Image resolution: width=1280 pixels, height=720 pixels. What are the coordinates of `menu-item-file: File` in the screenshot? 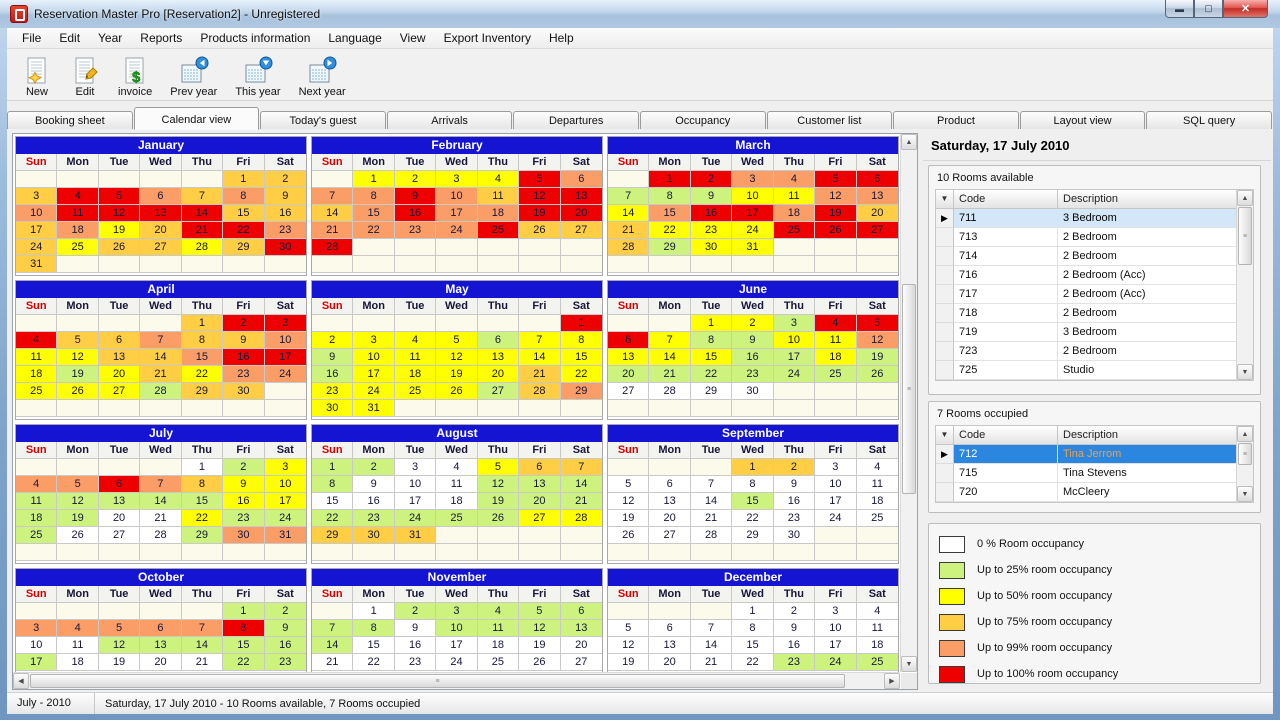 It's located at (31, 38).